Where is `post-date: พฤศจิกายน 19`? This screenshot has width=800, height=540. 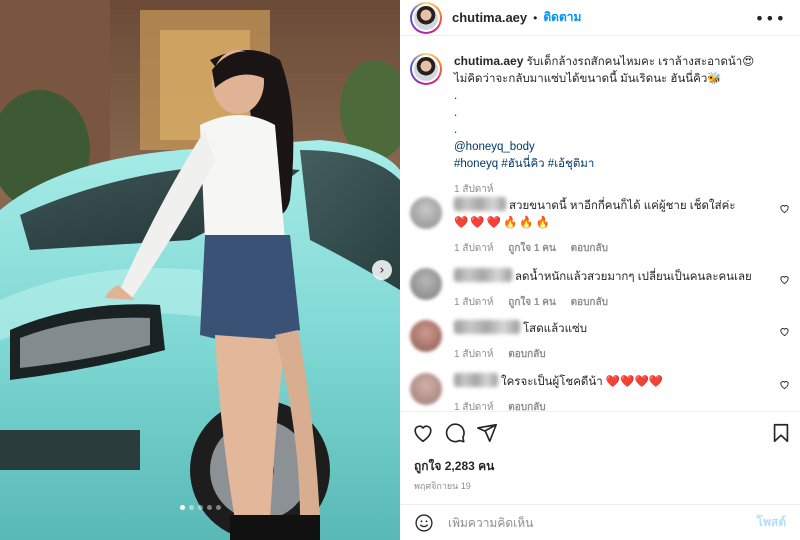 post-date: พฤศจิกายน 19 is located at coordinates (442, 486).